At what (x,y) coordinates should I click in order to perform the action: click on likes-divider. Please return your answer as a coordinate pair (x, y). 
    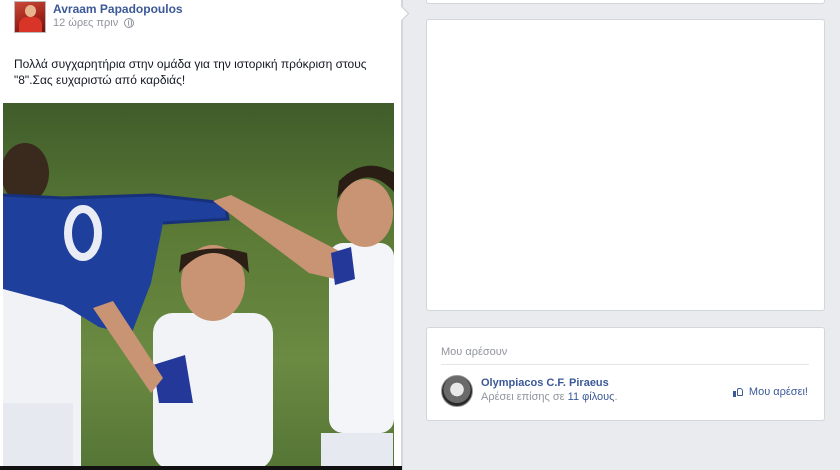
    Looking at the image, I should click on (625, 364).